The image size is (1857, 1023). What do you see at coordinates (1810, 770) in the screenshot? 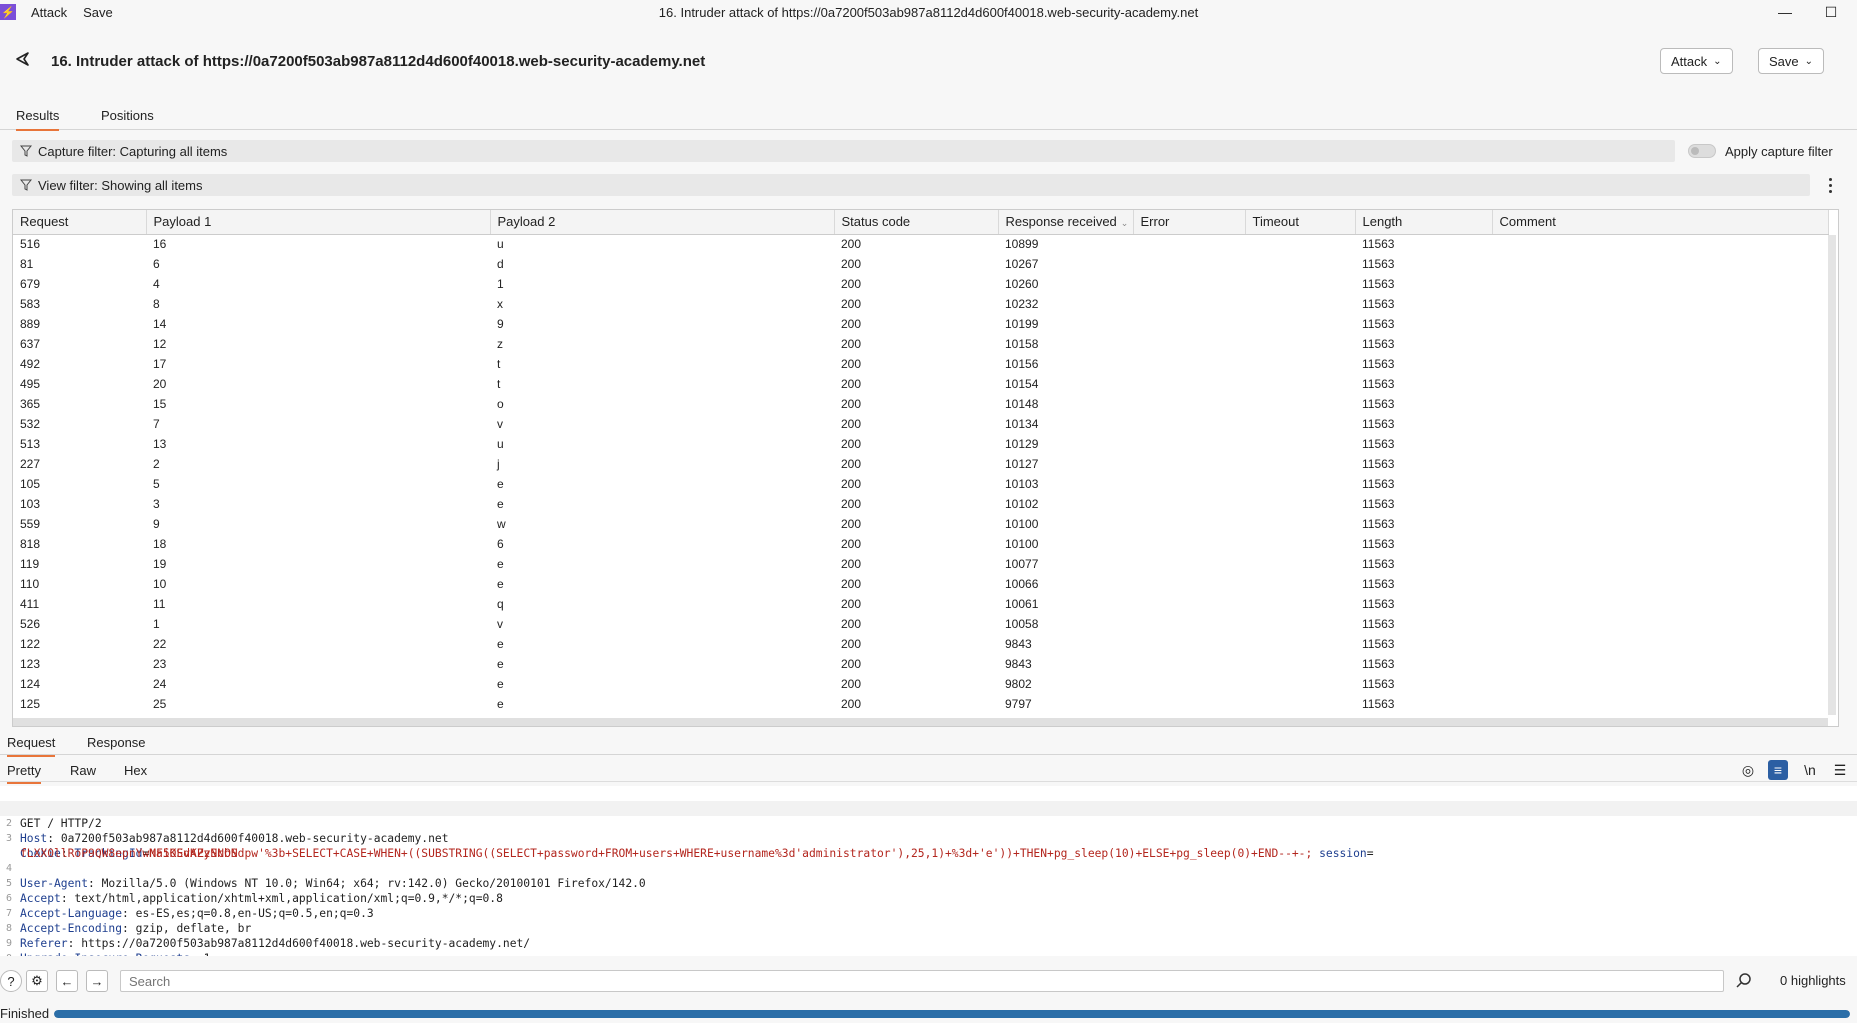
I see `newline-icon: \n` at bounding box center [1810, 770].